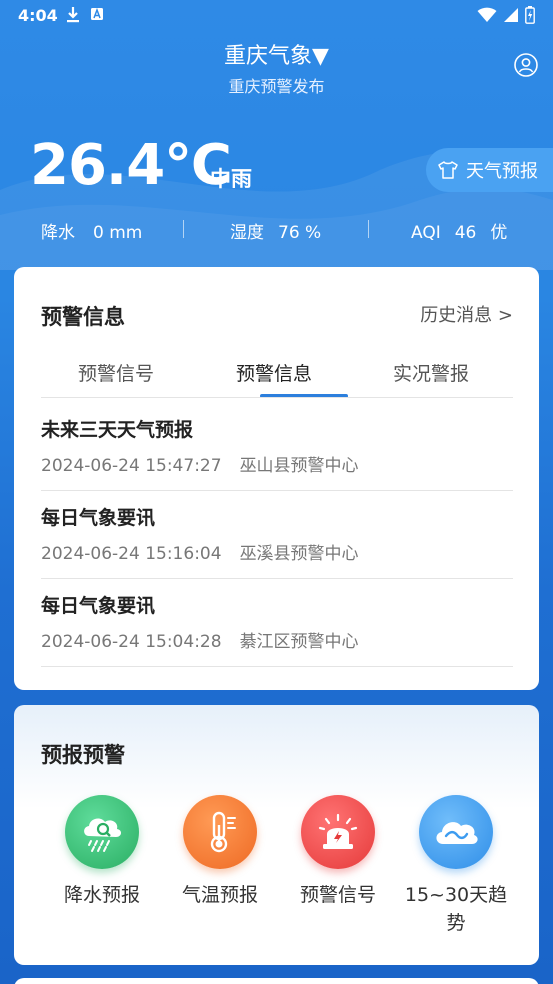  I want to click on user-profile-button, so click(526, 65).